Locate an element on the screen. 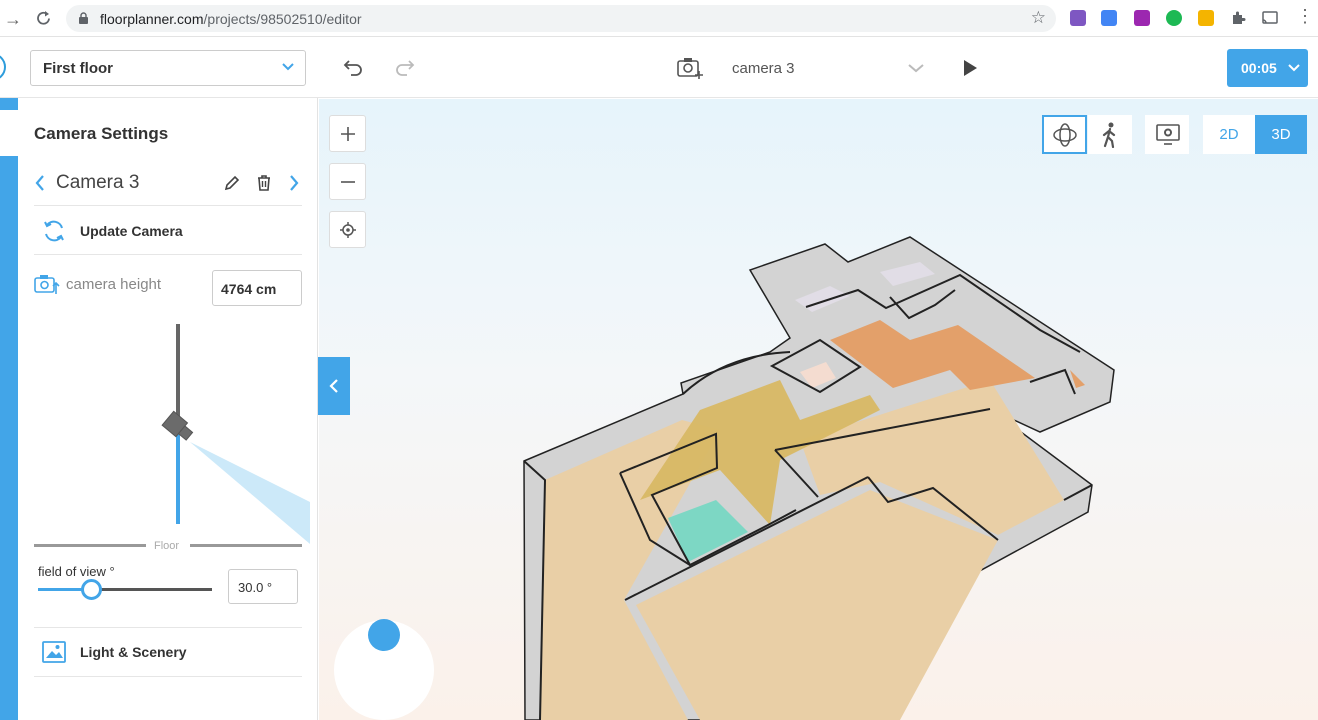 This screenshot has width=1318, height=720. floor-select: First floor is located at coordinates (168, 68).